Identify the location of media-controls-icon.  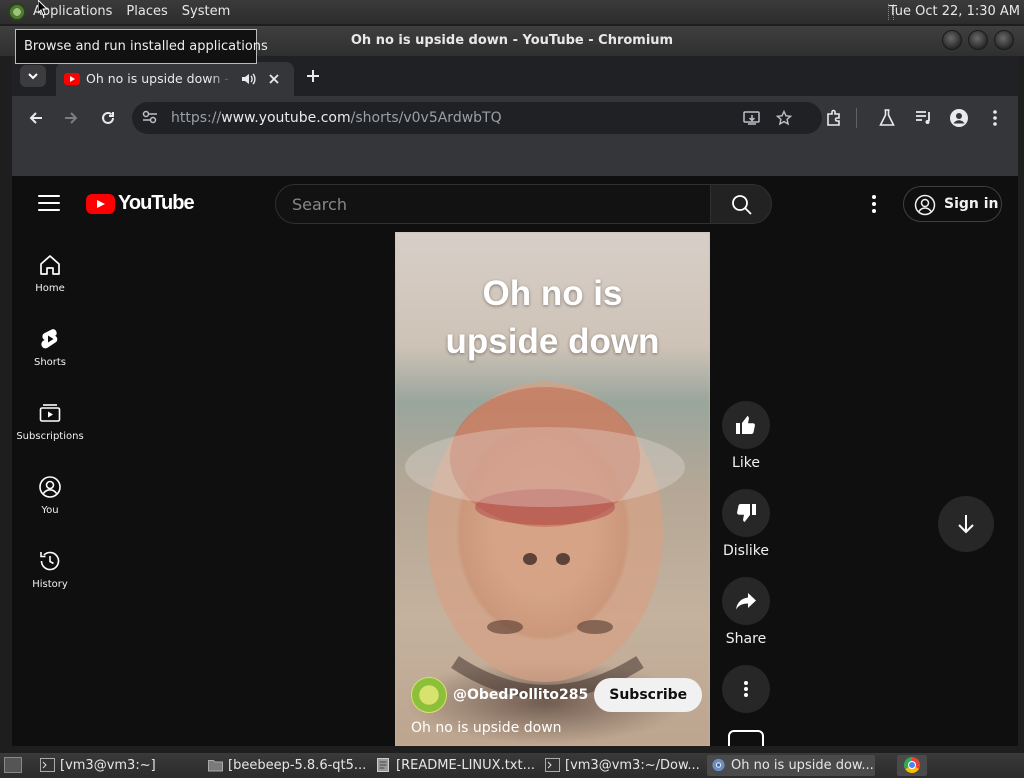
(924, 118).